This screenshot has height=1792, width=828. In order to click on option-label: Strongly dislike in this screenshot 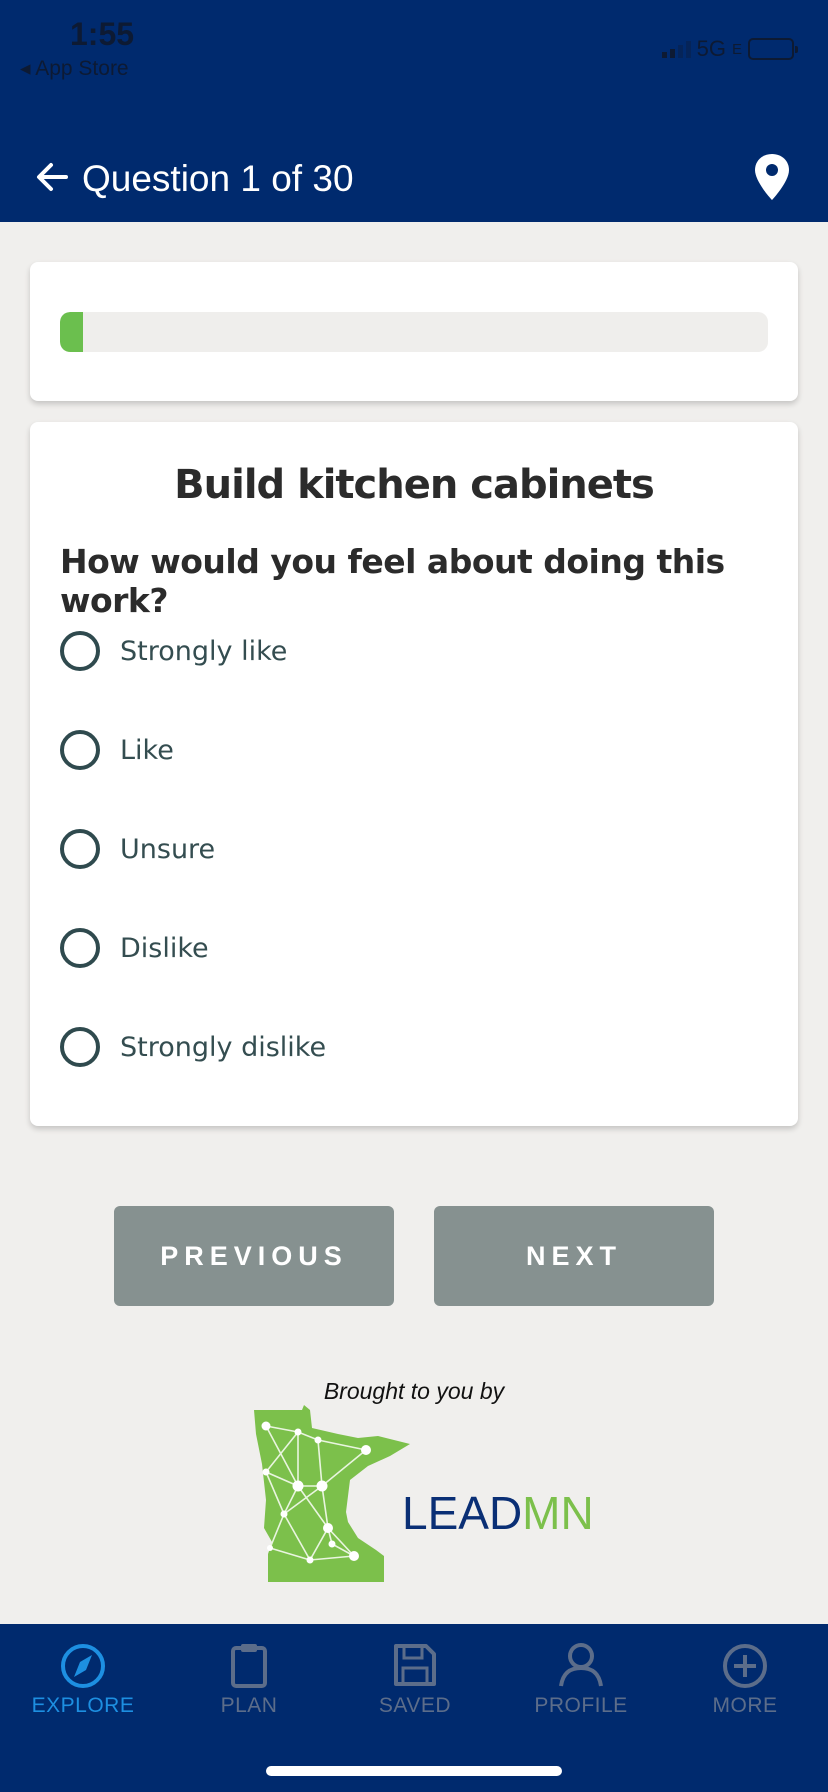, I will do `click(223, 1047)`.